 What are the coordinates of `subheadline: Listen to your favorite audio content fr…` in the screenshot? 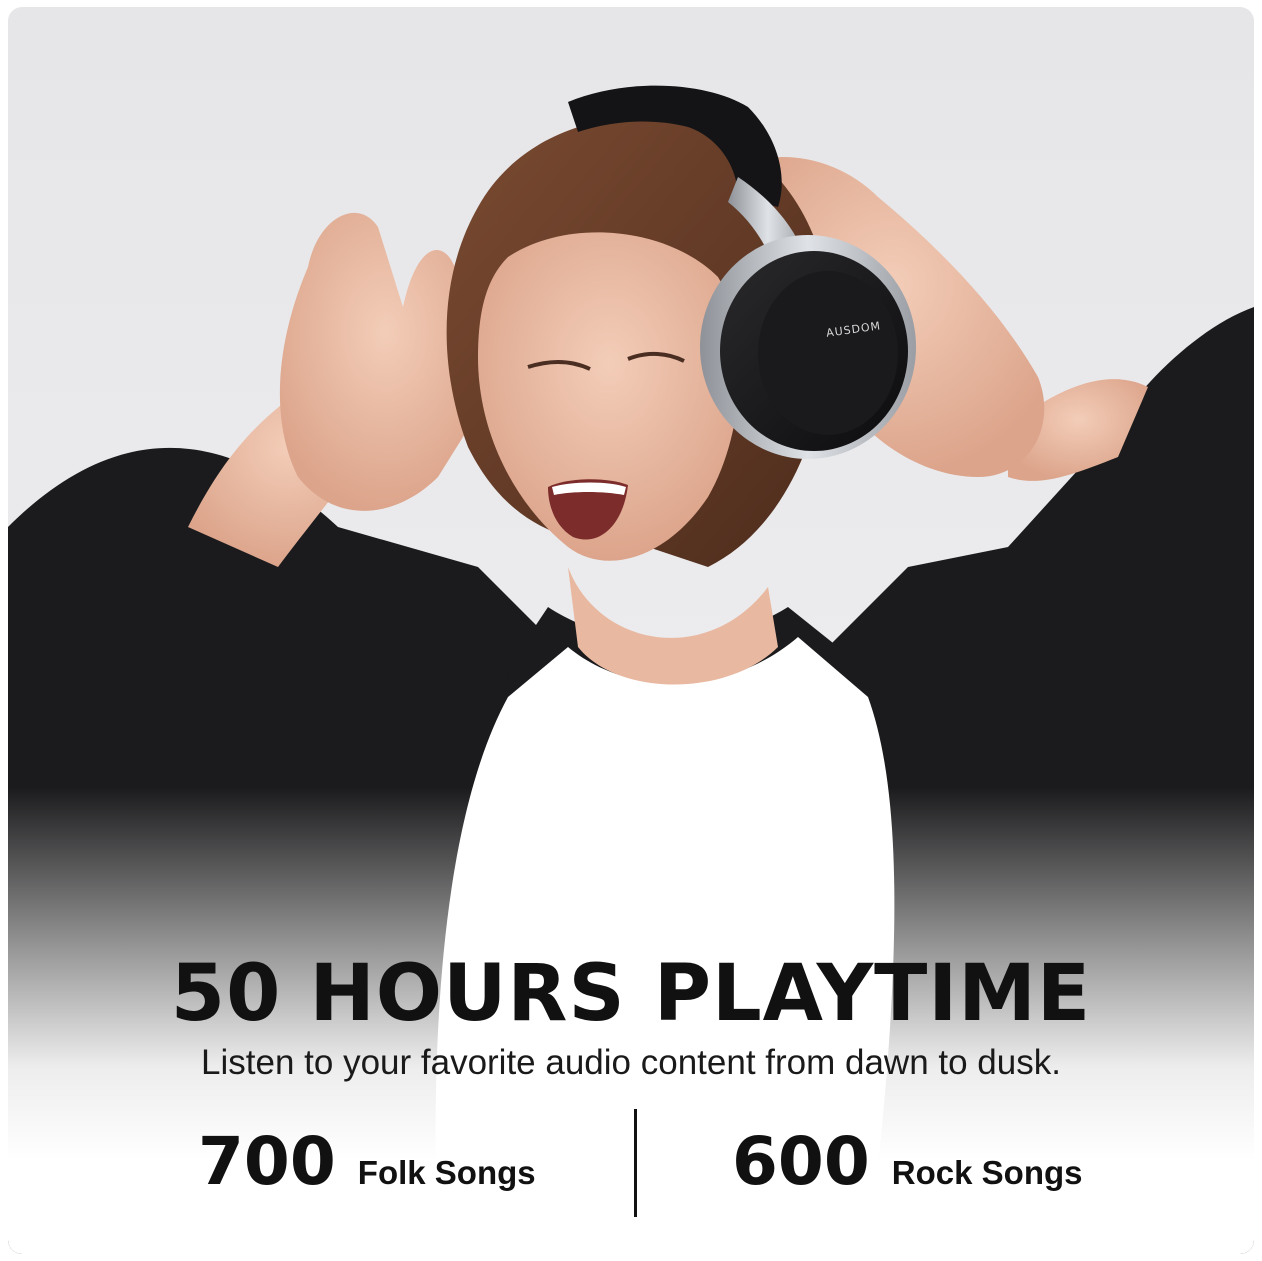 It's located at (631, 1062).